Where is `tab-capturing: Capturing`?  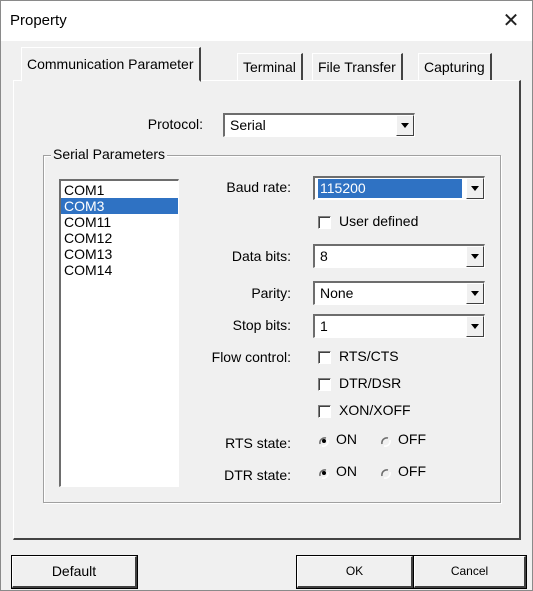 tab-capturing: Capturing is located at coordinates (455, 66).